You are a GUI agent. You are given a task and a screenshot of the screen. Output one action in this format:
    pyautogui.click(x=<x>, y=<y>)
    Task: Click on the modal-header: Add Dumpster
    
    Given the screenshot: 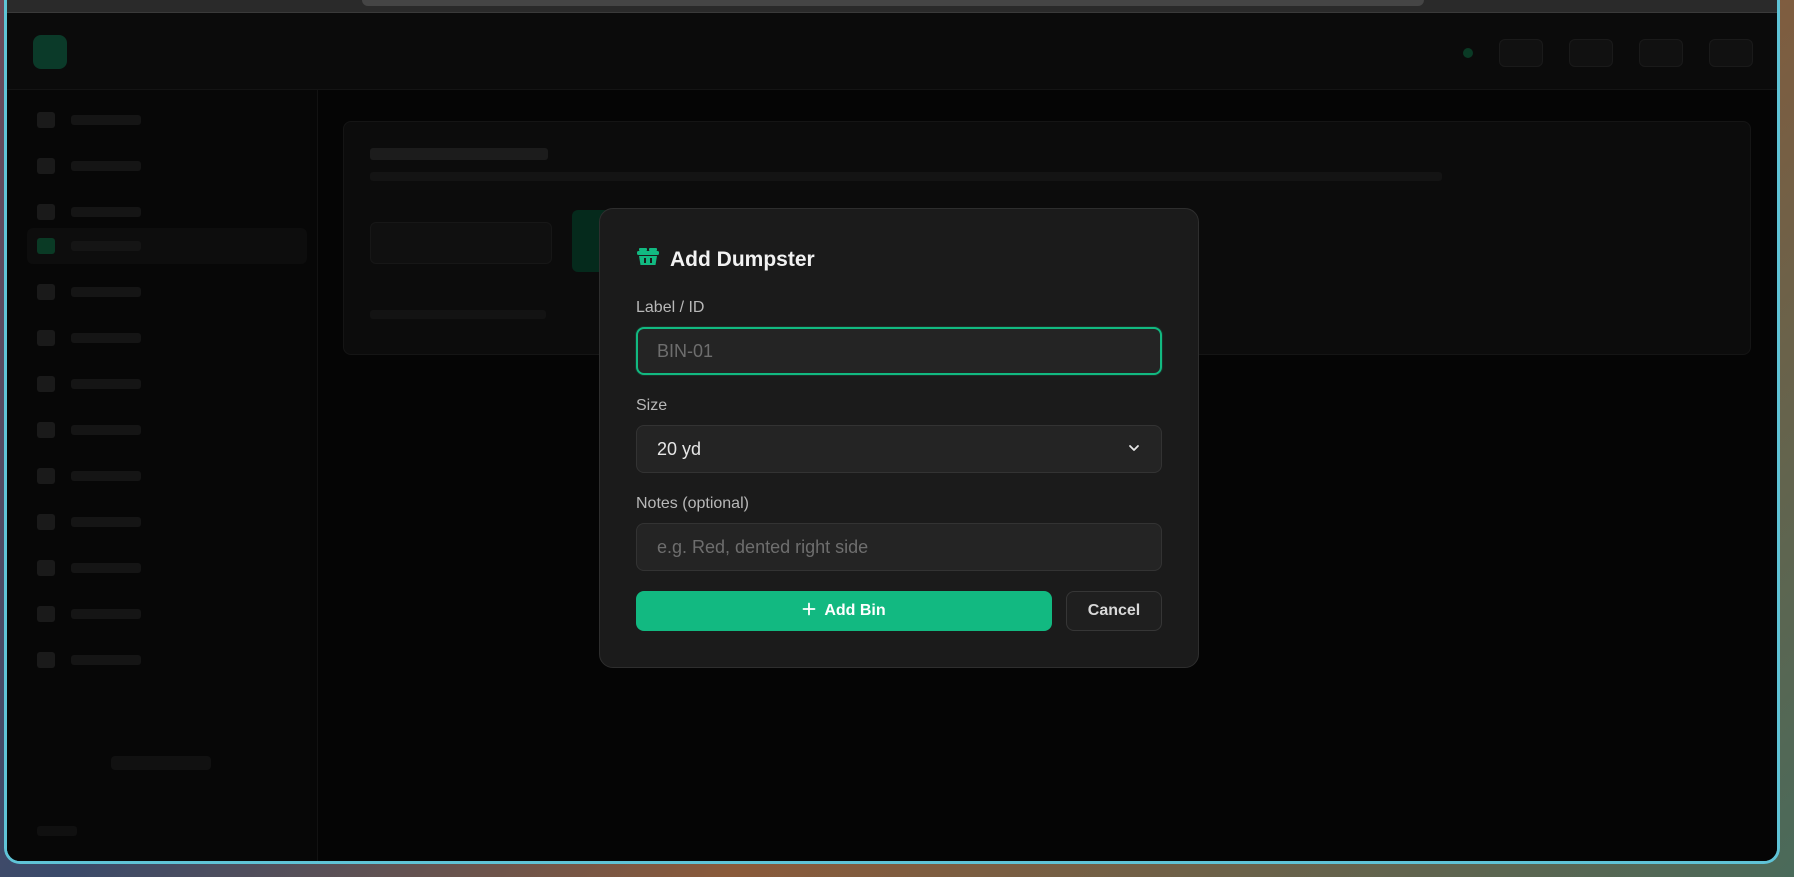 What is the action you would take?
    pyautogui.click(x=725, y=259)
    